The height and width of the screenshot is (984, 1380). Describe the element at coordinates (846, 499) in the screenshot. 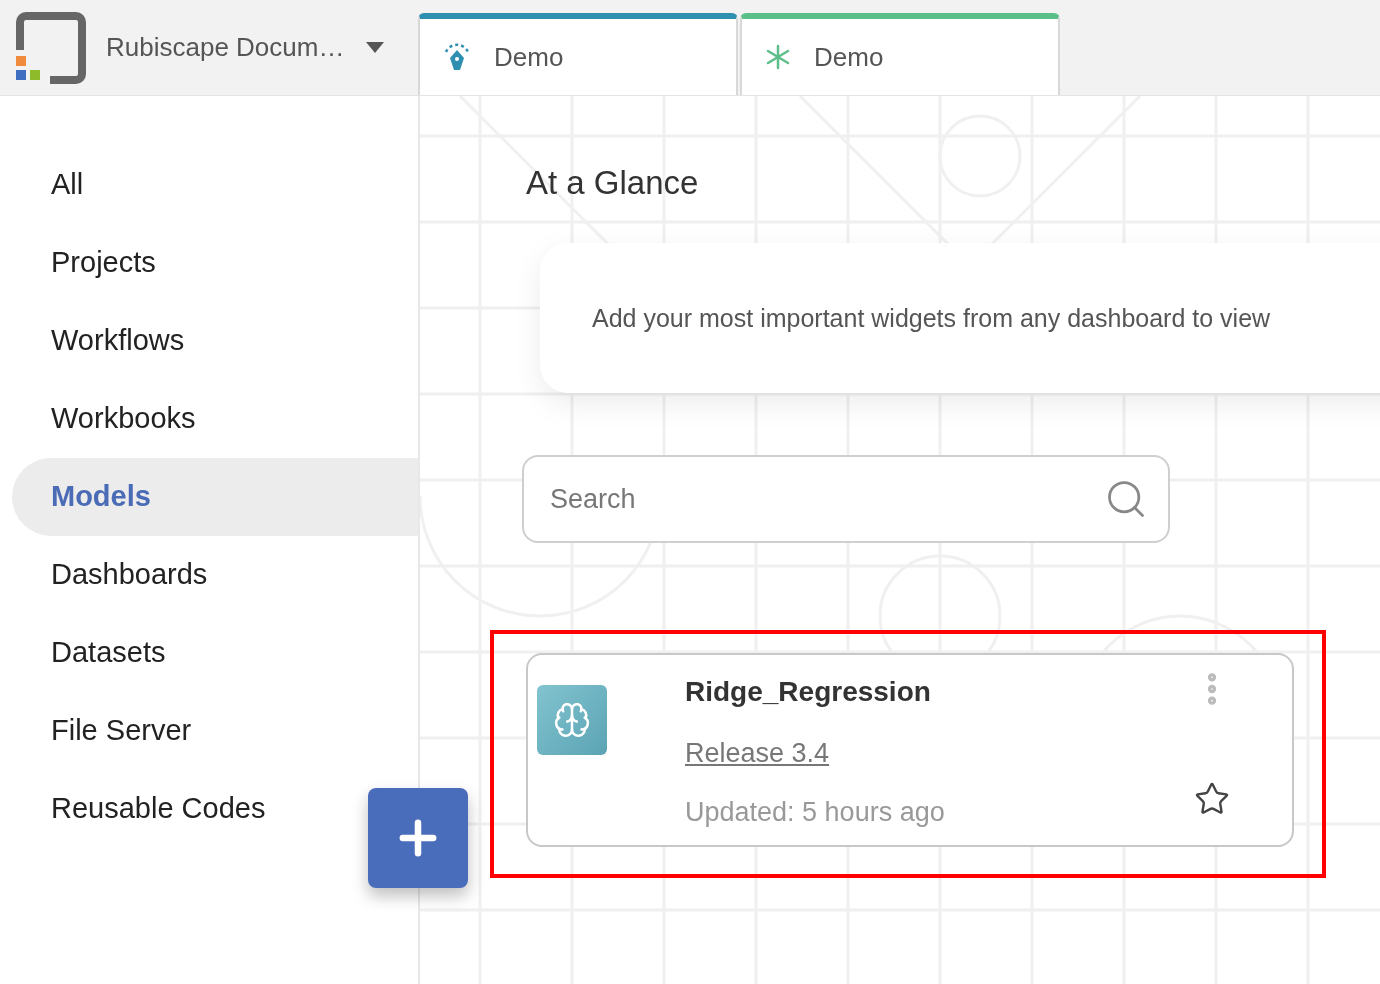

I see `search-field: Search` at that location.